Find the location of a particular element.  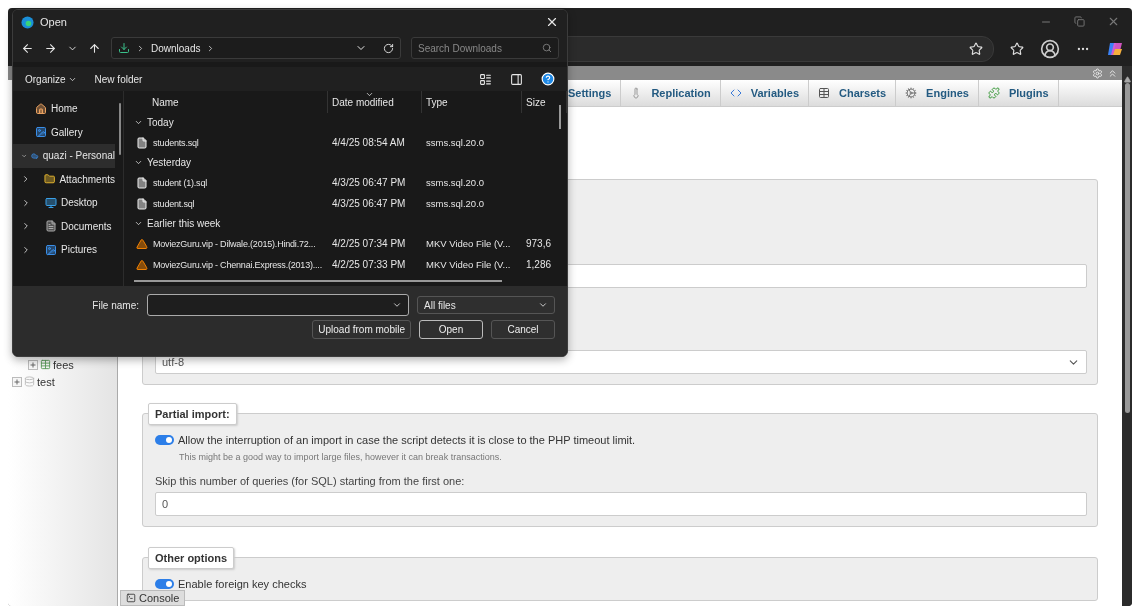

field-label: File name: is located at coordinates (115, 305).